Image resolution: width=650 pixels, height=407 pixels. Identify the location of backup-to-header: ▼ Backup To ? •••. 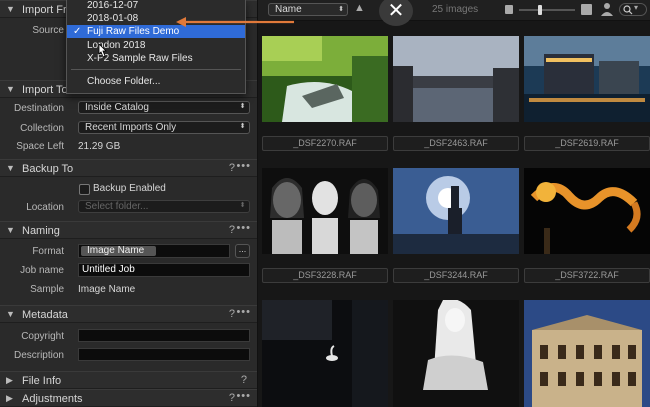
(128, 168).